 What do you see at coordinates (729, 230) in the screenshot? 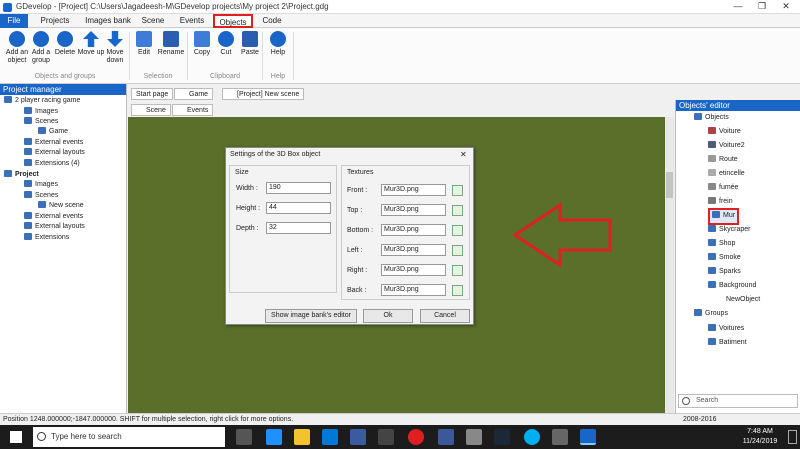
I see `object-item: Skycraper` at bounding box center [729, 230].